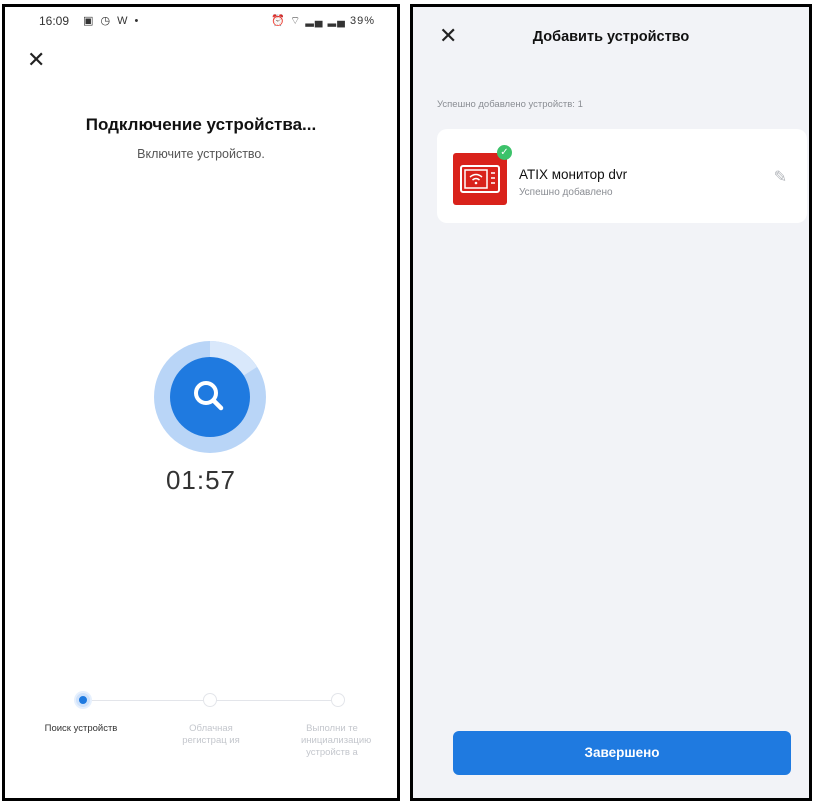  What do you see at coordinates (81, 728) in the screenshot?
I see `step-1-label: Поиск устройств` at bounding box center [81, 728].